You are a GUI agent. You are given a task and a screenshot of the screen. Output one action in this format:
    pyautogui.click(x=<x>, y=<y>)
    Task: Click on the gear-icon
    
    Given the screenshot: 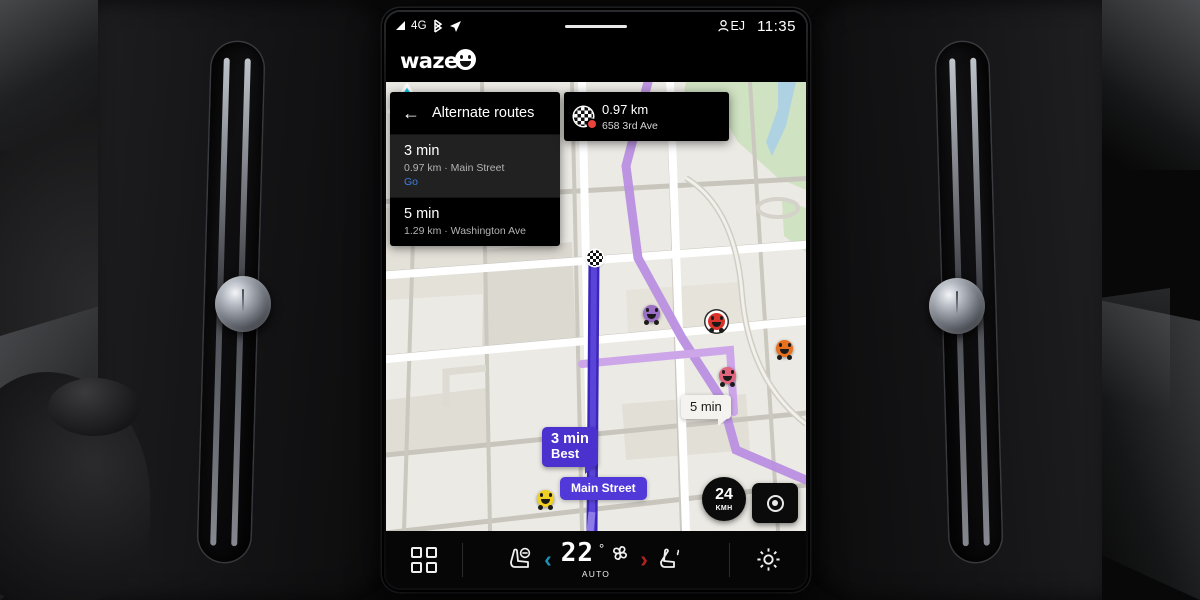 What is the action you would take?
    pyautogui.click(x=768, y=559)
    